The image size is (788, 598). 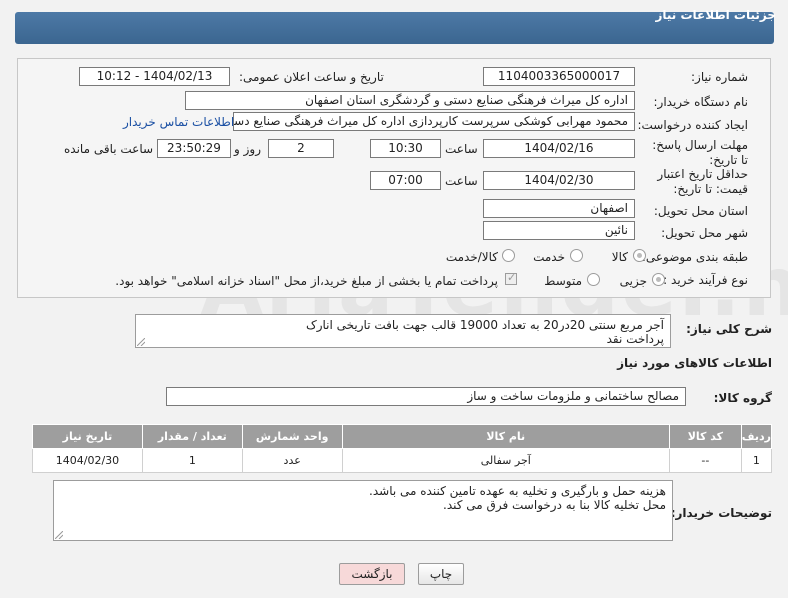 What do you see at coordinates (441, 574) in the screenshot?
I see `print-button: چاپ` at bounding box center [441, 574].